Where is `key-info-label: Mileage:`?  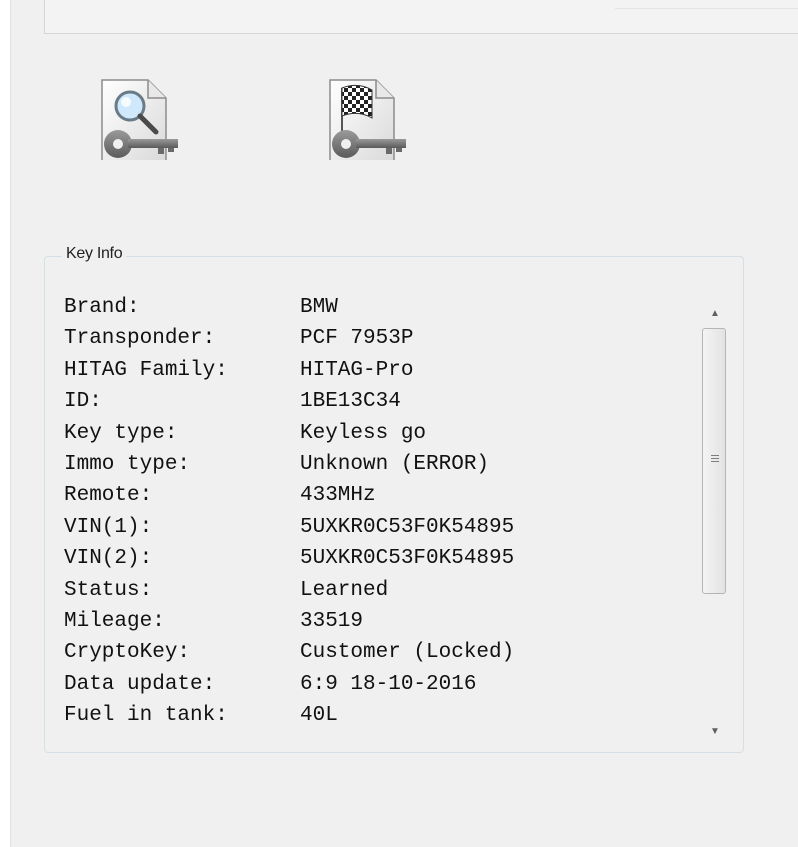 key-info-label: Mileage: is located at coordinates (114, 621).